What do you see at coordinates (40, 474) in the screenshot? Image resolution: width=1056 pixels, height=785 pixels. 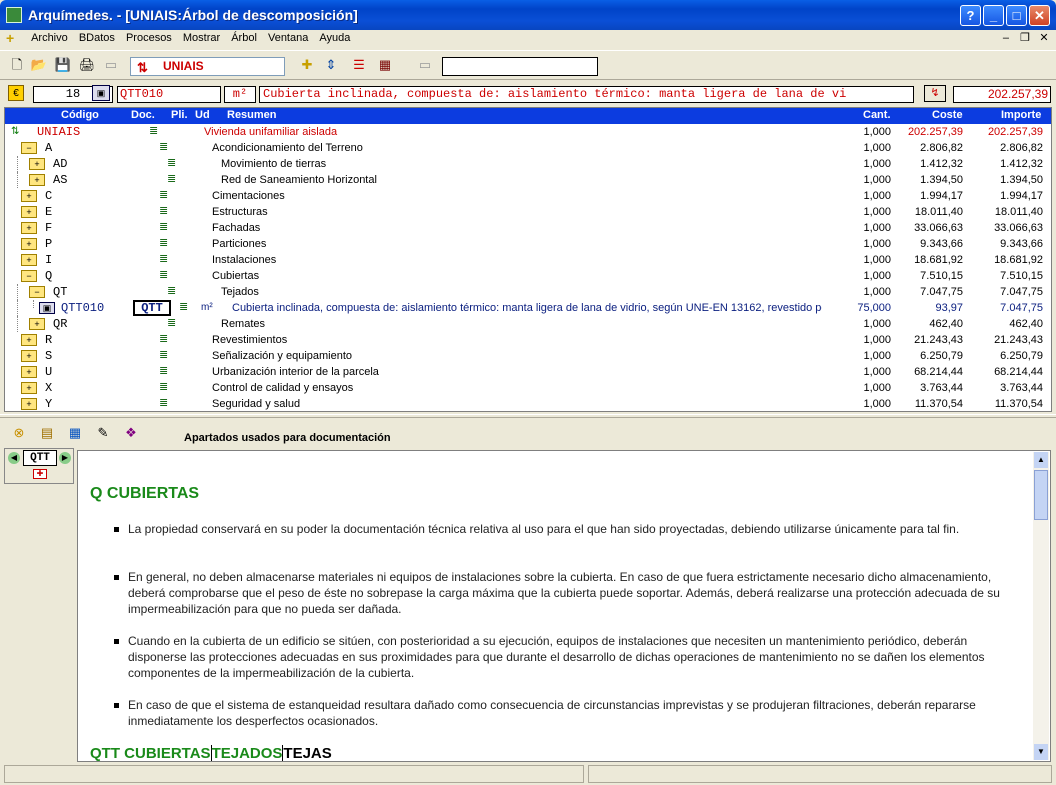 I see `remove-section-icon: ✚` at bounding box center [40, 474].